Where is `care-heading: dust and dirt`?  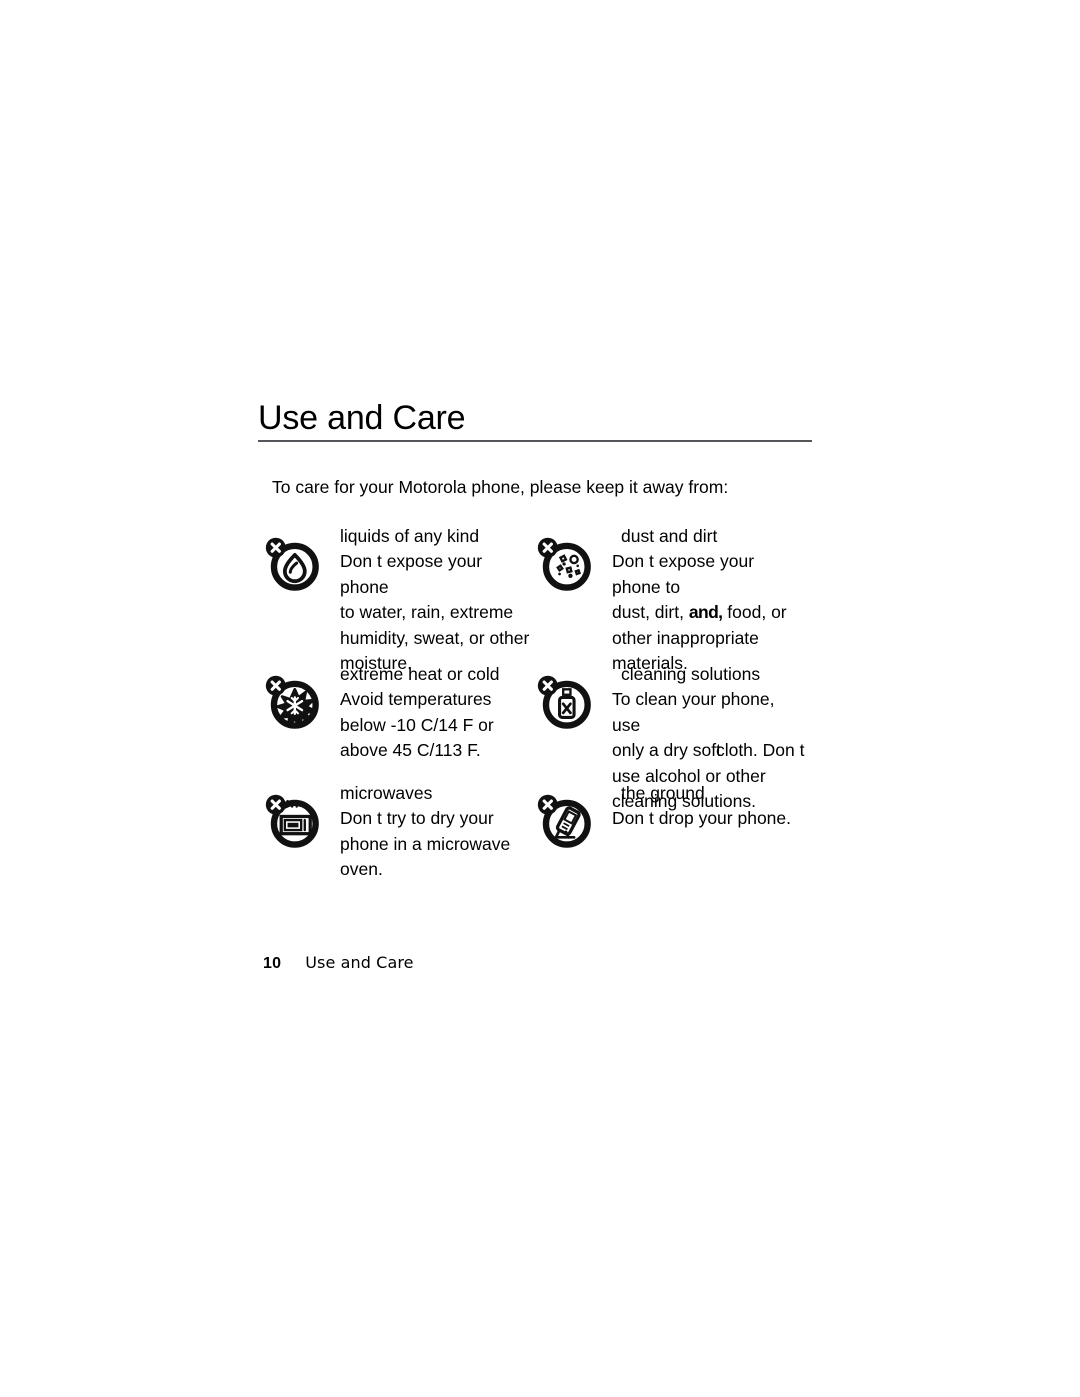
care-heading: dust and dirt is located at coordinates (669, 536).